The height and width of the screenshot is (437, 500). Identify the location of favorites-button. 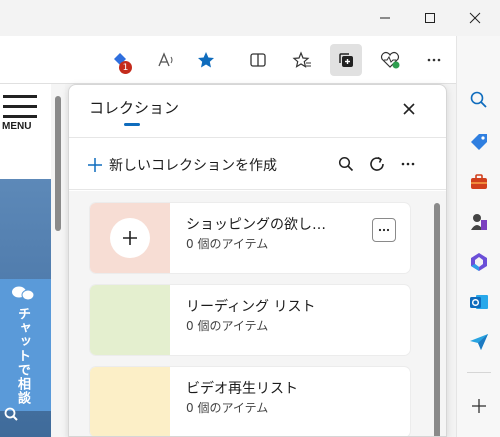
(302, 60).